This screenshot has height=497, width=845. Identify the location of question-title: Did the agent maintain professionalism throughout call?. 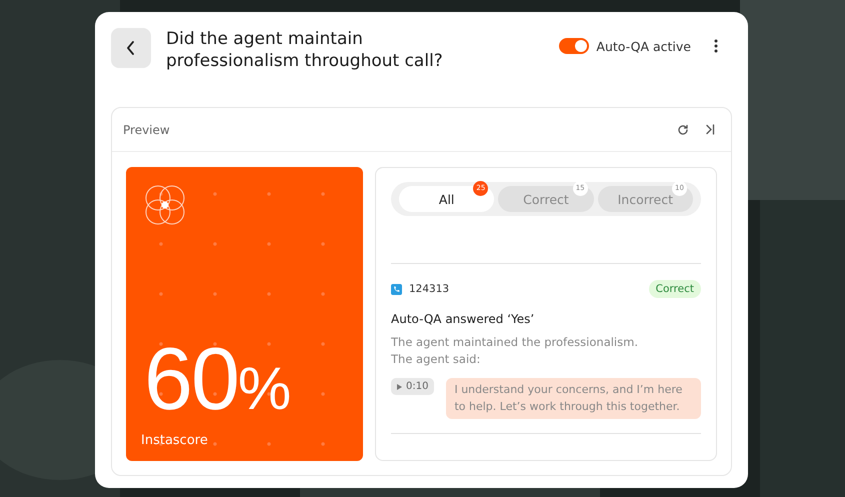
(305, 50).